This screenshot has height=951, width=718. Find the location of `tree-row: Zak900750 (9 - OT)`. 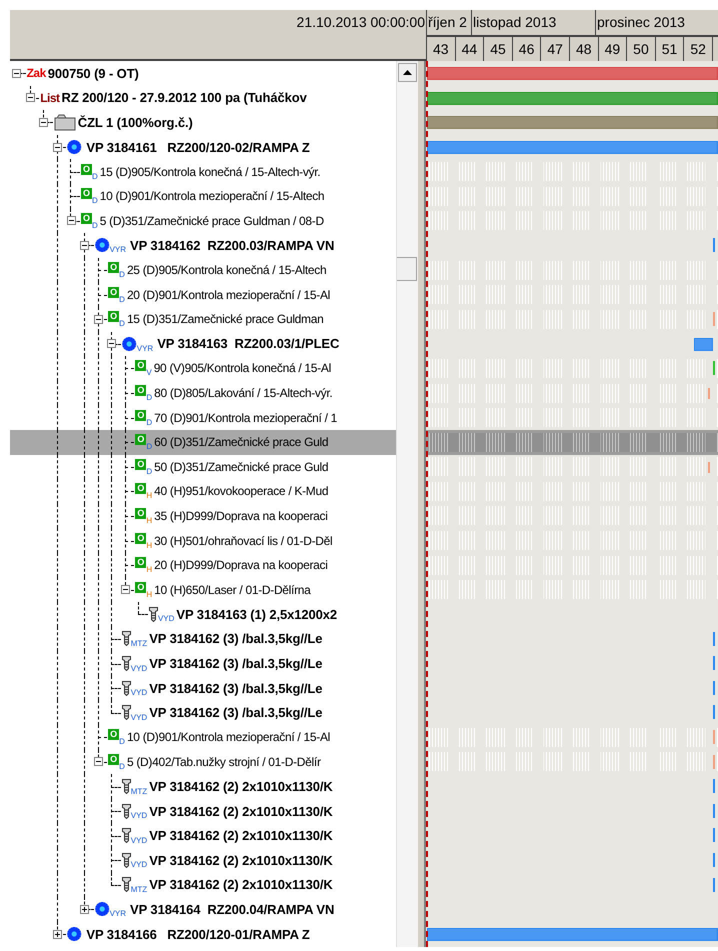

tree-row: Zak900750 (9 - OT) is located at coordinates (203, 73).